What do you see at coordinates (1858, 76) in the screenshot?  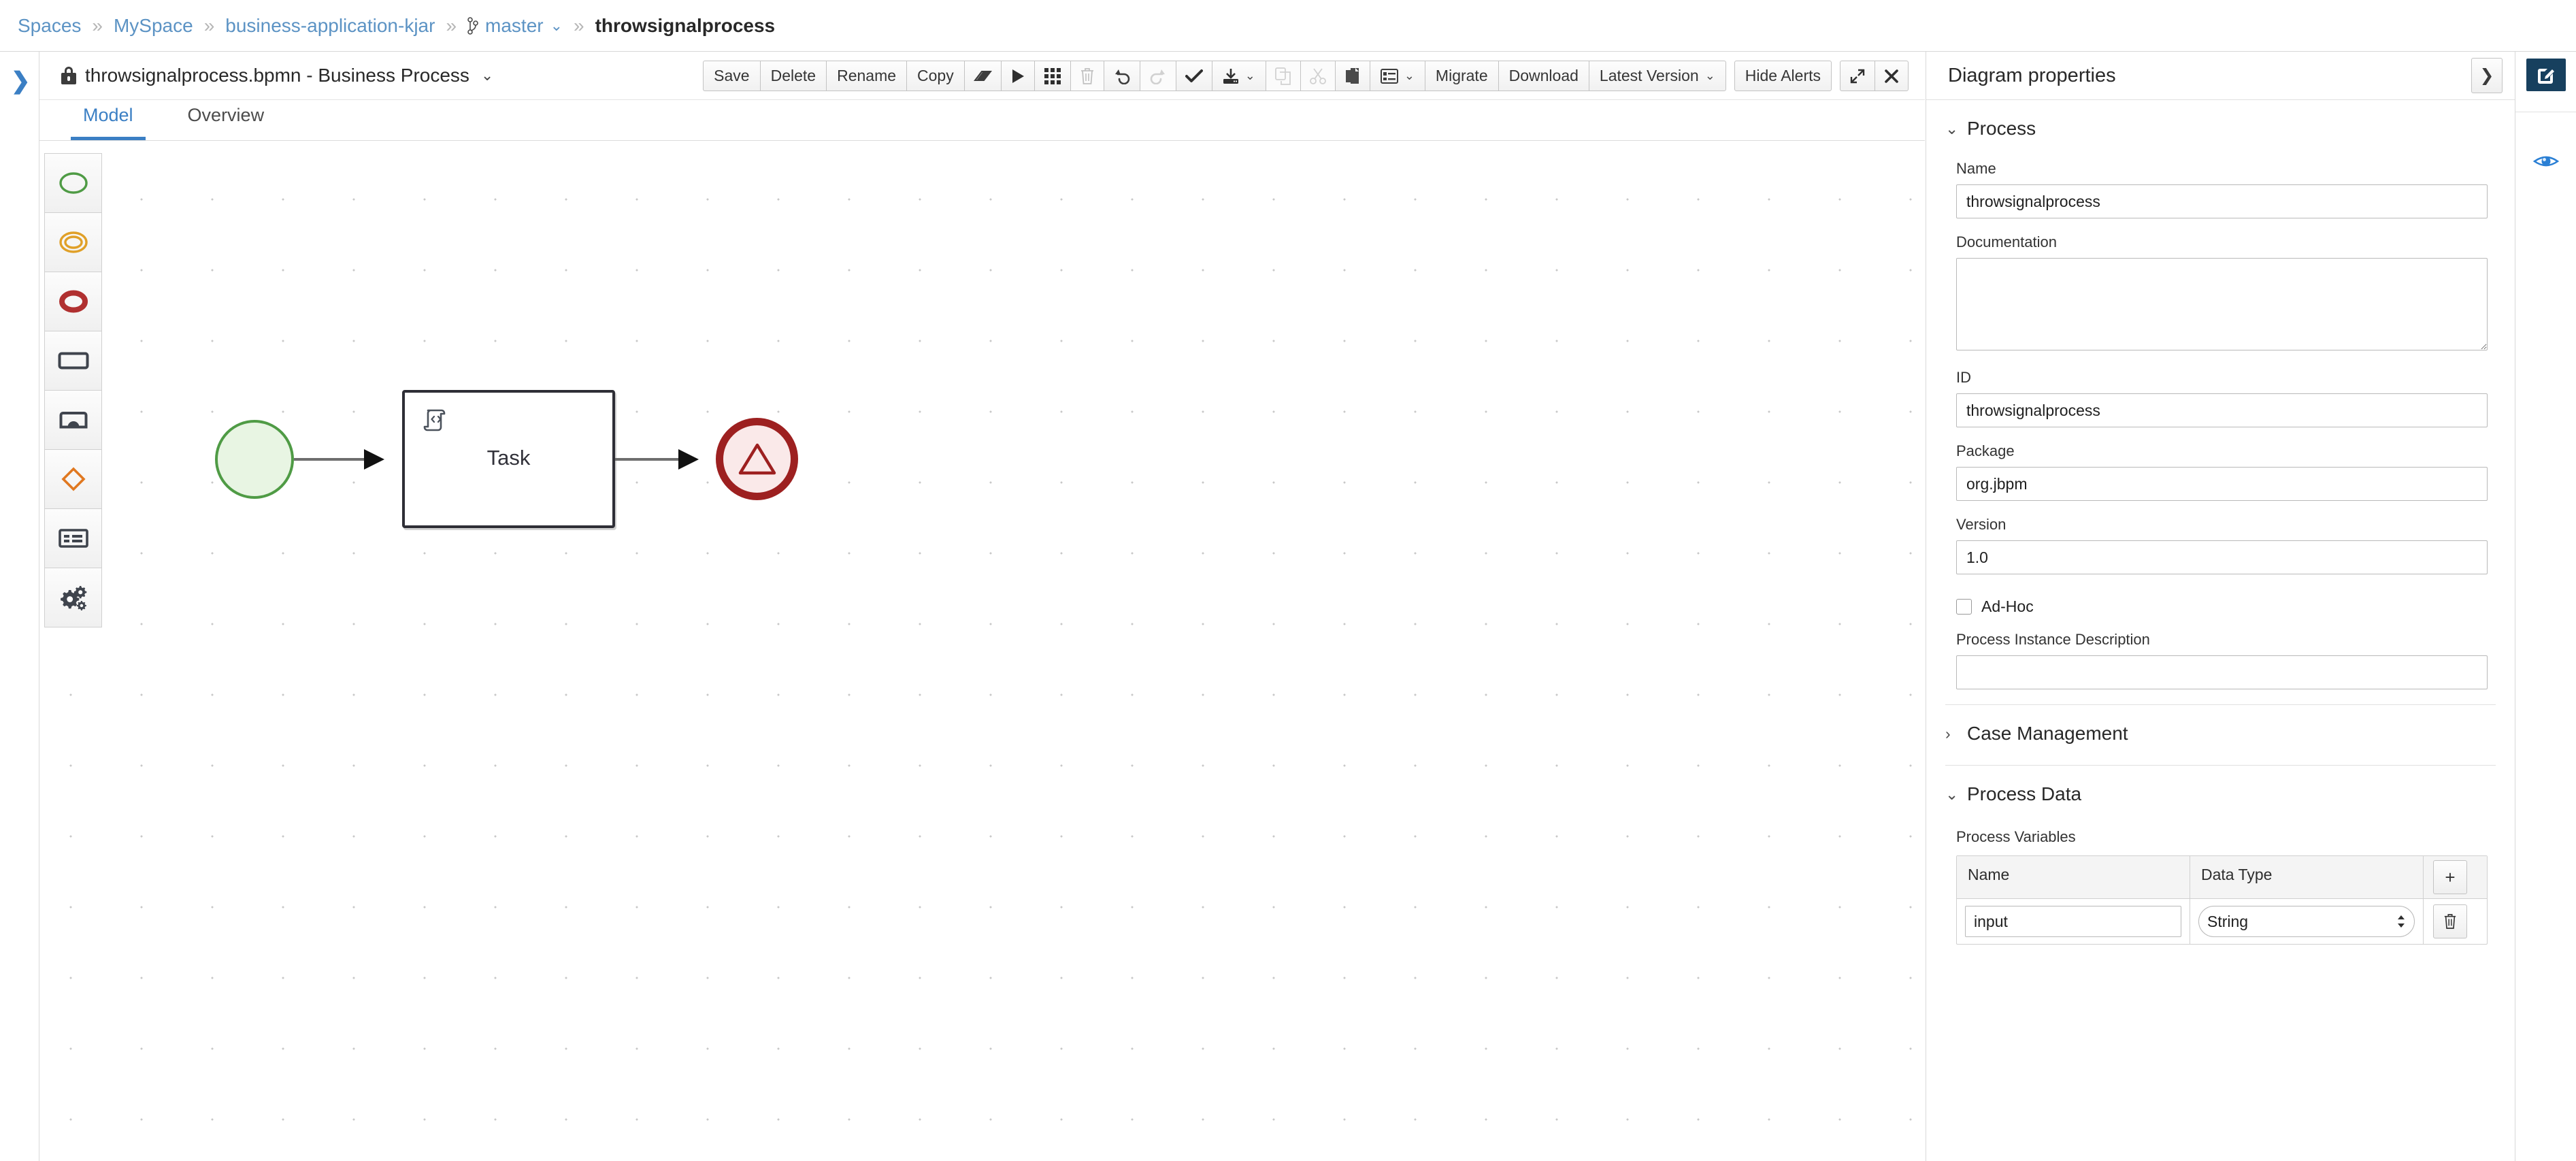 I see `maximize-icon` at bounding box center [1858, 76].